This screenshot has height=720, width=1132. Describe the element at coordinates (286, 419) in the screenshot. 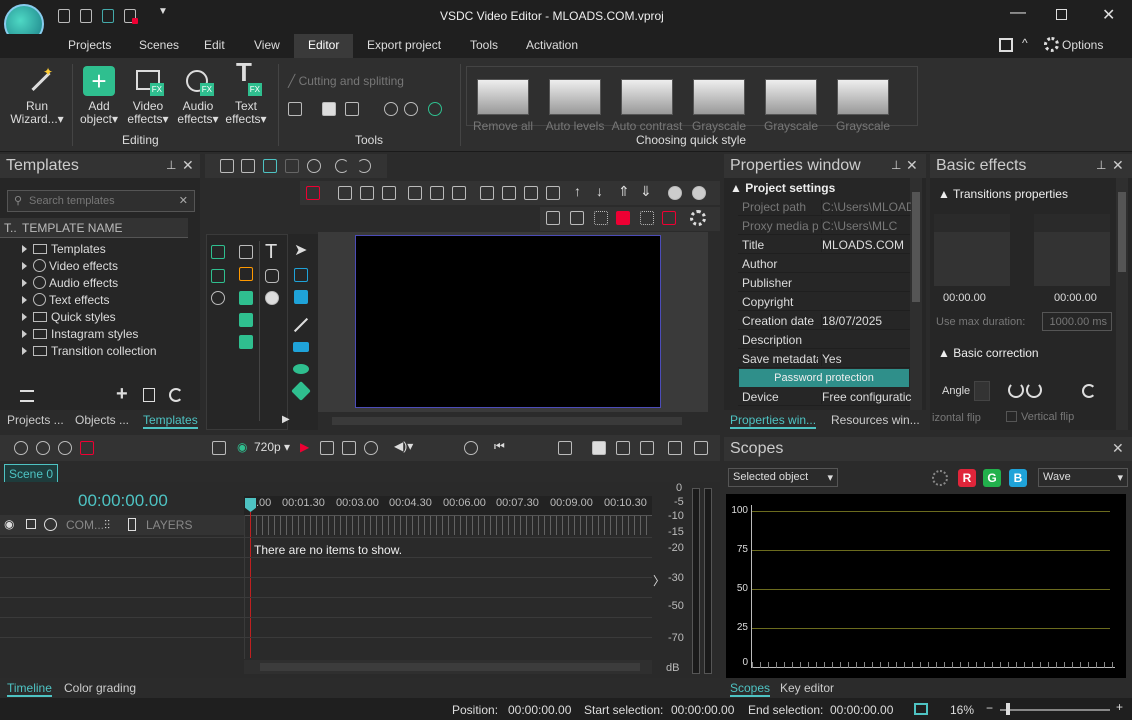

I see `palette-expand-icon: ▶` at that location.